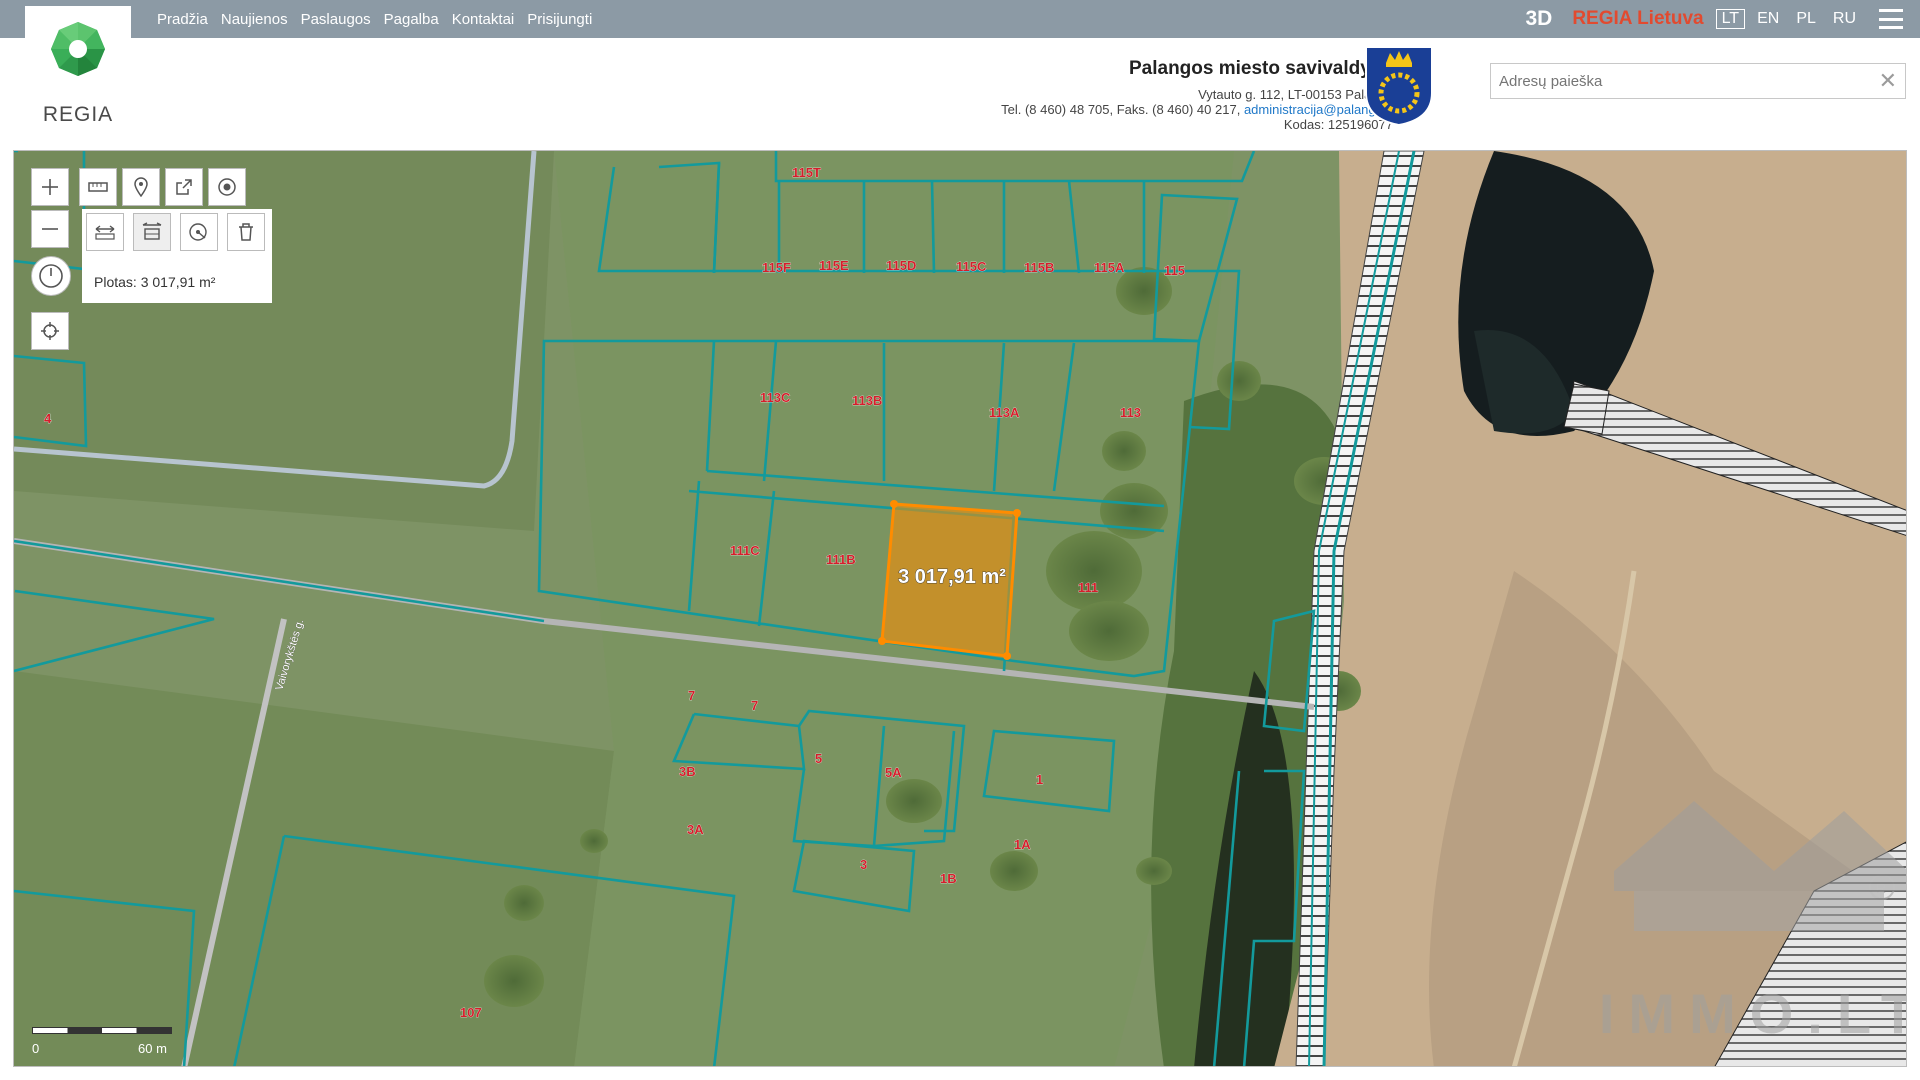 The image size is (1920, 1080). Describe the element at coordinates (1888, 81) in the screenshot. I see `clear-search-icon: ✕` at that location.